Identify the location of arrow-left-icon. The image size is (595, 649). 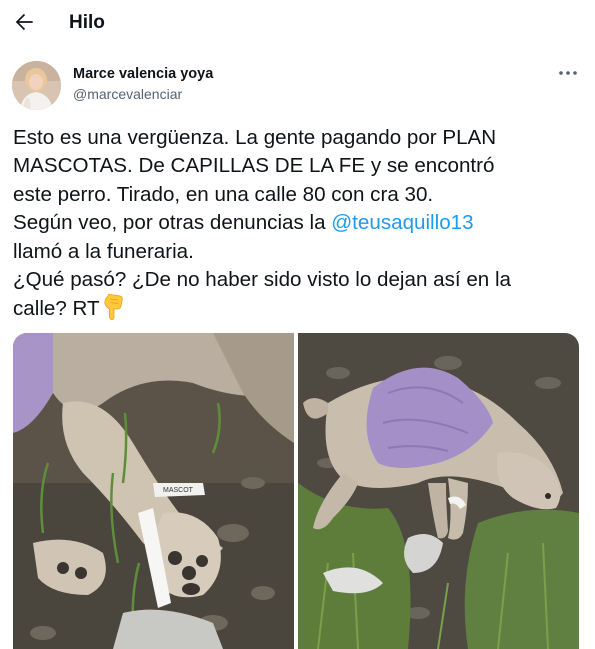
(24, 22).